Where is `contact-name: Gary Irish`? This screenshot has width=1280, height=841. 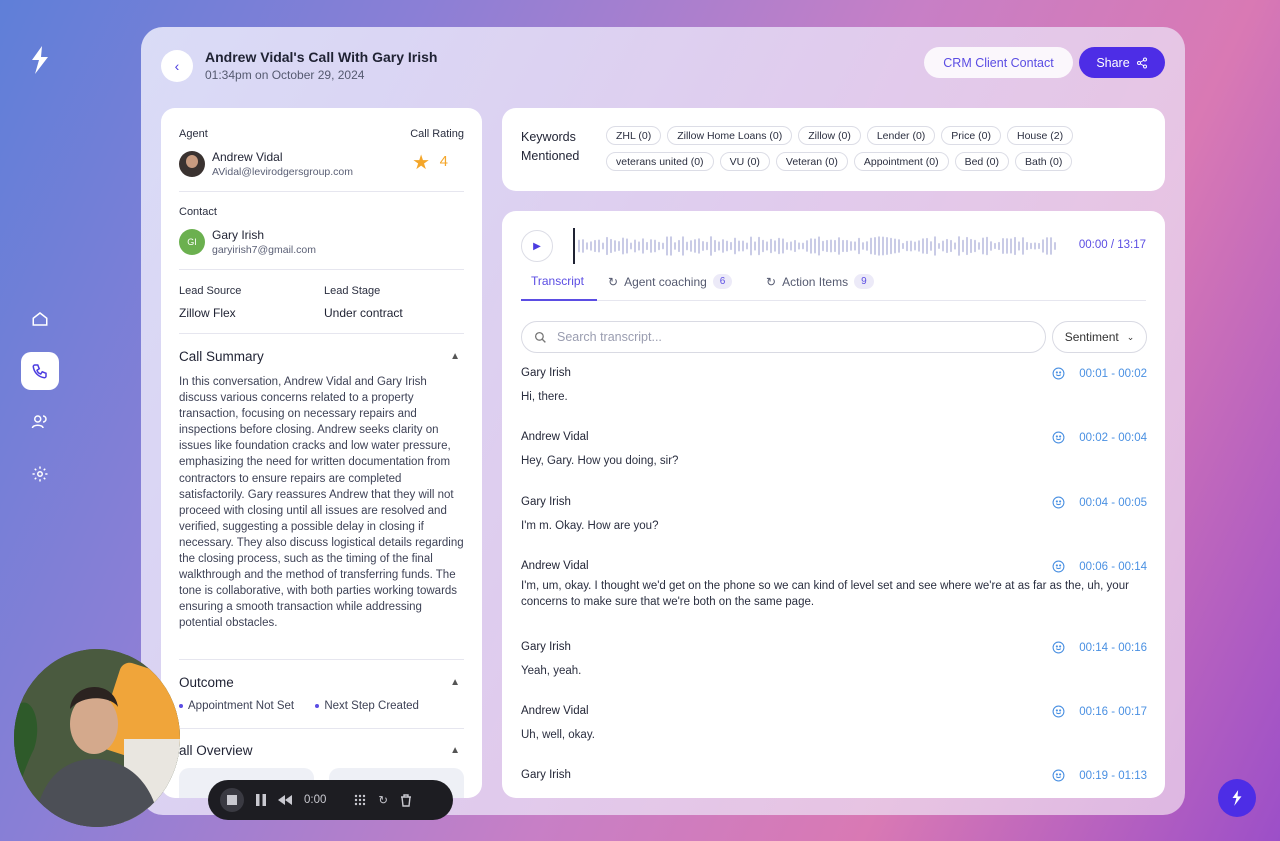
contact-name: Gary Irish is located at coordinates (238, 235).